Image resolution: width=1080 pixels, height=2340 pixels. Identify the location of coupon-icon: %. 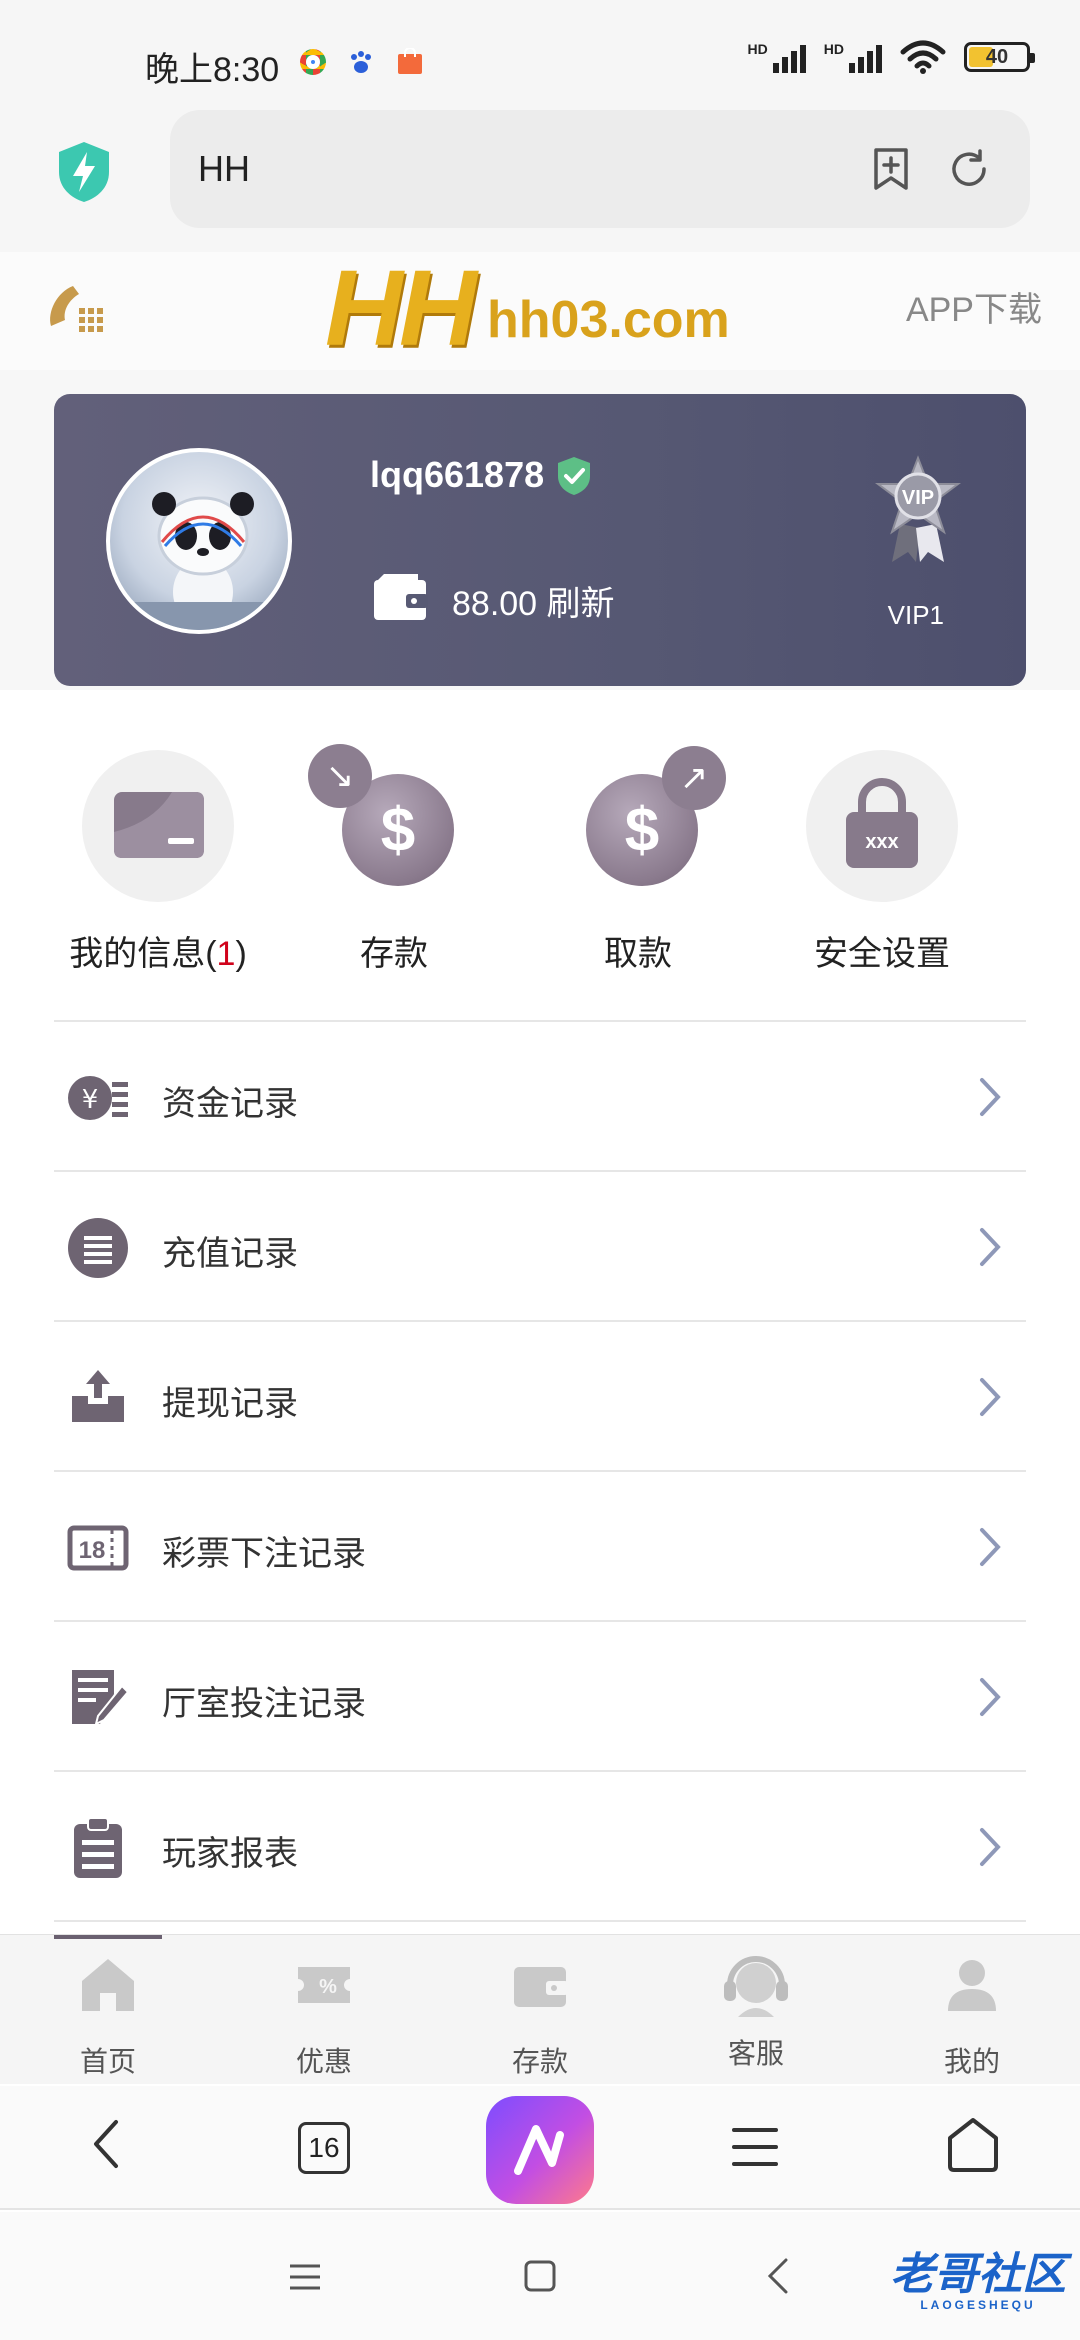
(324, 1985).